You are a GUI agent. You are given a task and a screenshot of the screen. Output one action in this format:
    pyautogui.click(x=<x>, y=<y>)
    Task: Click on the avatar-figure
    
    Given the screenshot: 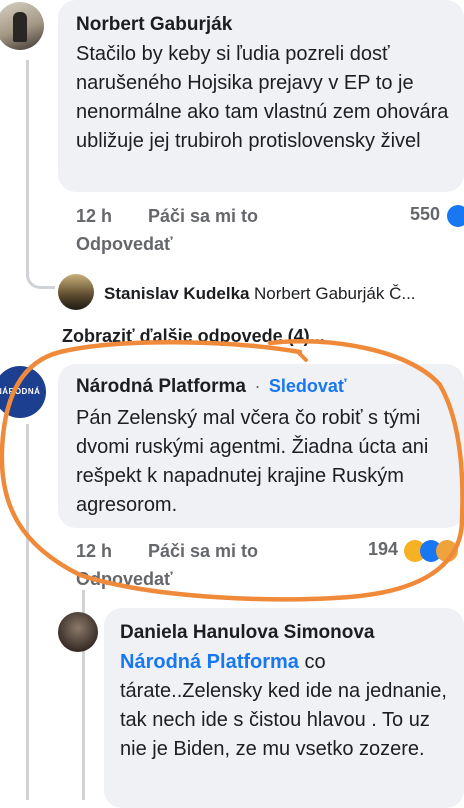 What is the action you would take?
    pyautogui.click(x=20, y=27)
    